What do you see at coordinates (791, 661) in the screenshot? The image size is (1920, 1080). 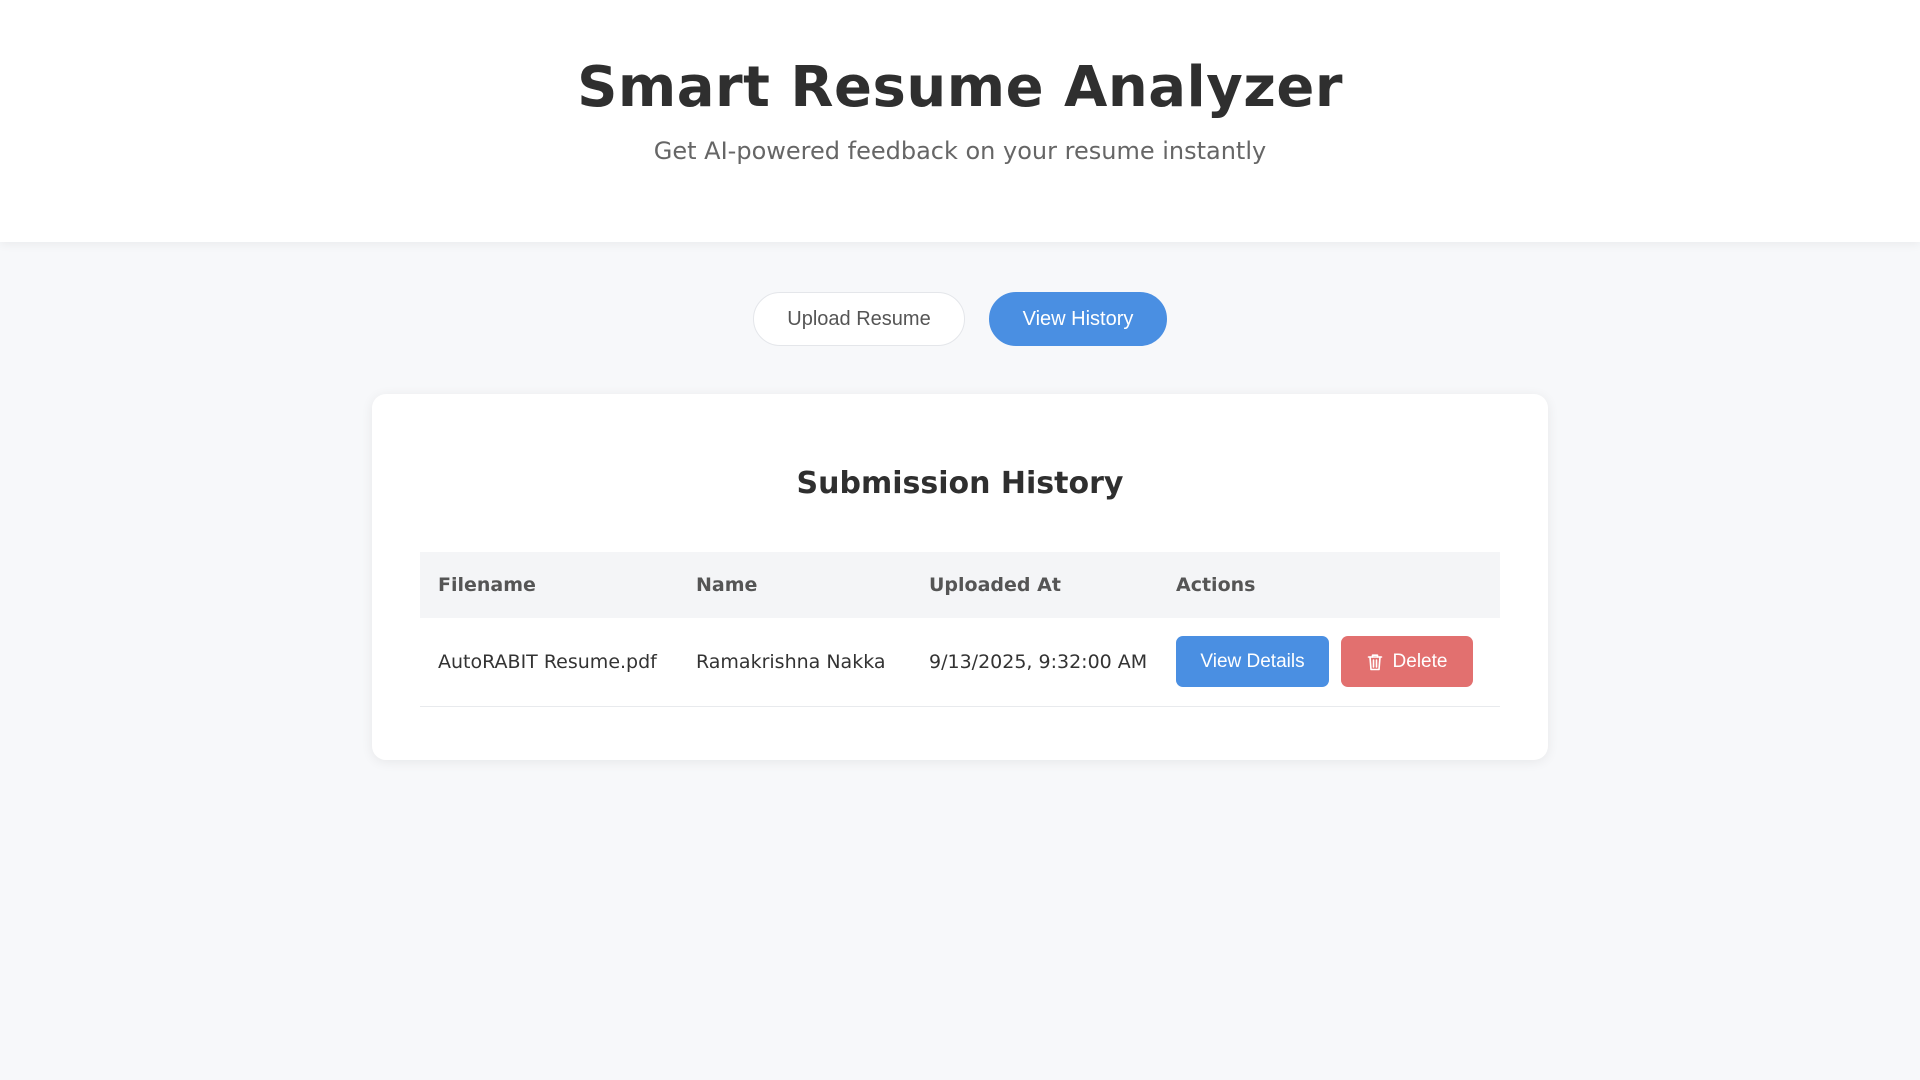 I see `cell-name: Ramakrishna Nakka` at bounding box center [791, 661].